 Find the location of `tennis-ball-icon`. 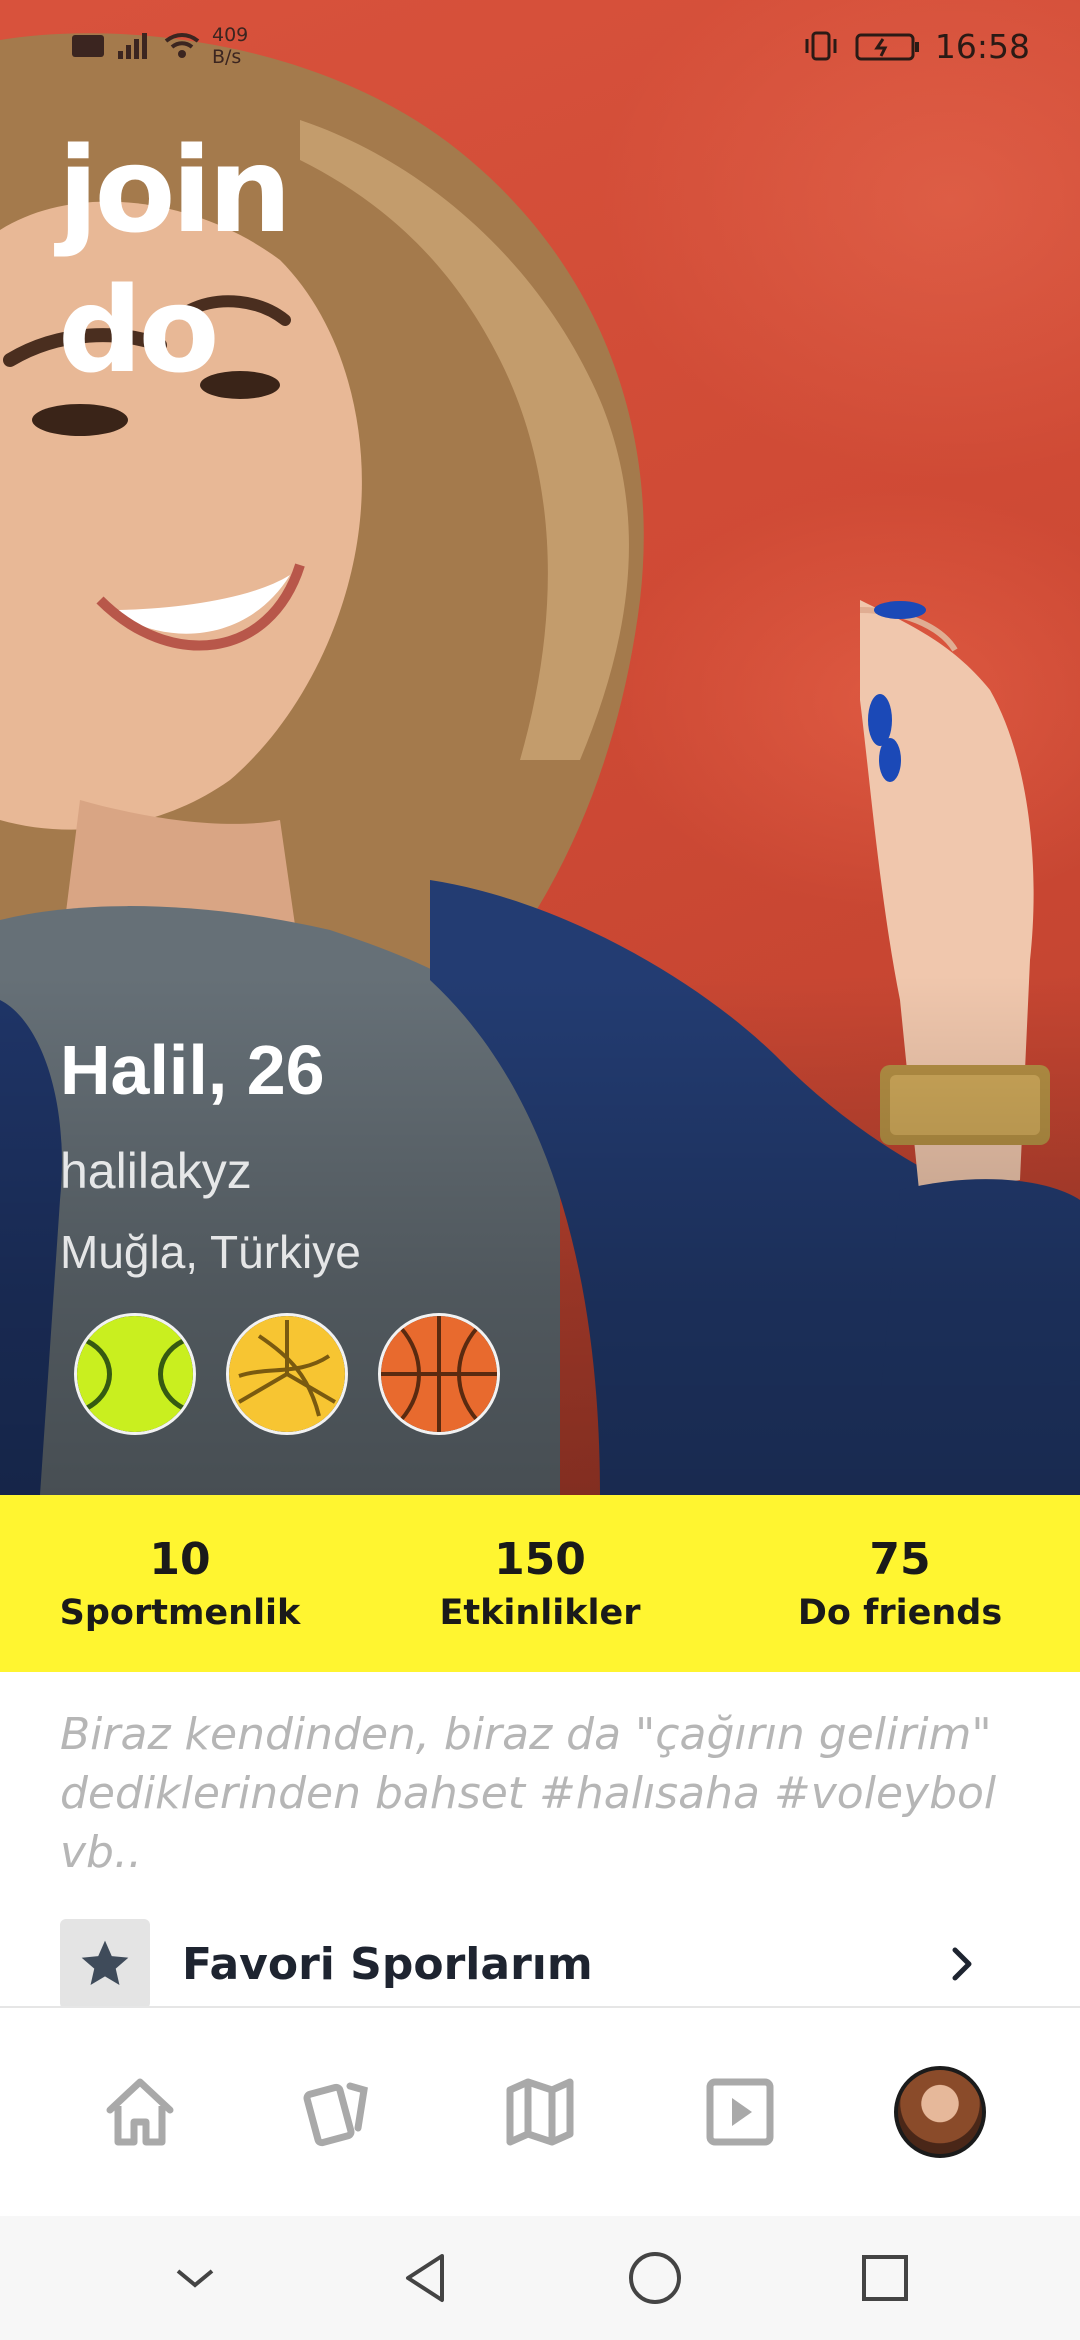

tennis-ball-icon is located at coordinates (135, 1374).